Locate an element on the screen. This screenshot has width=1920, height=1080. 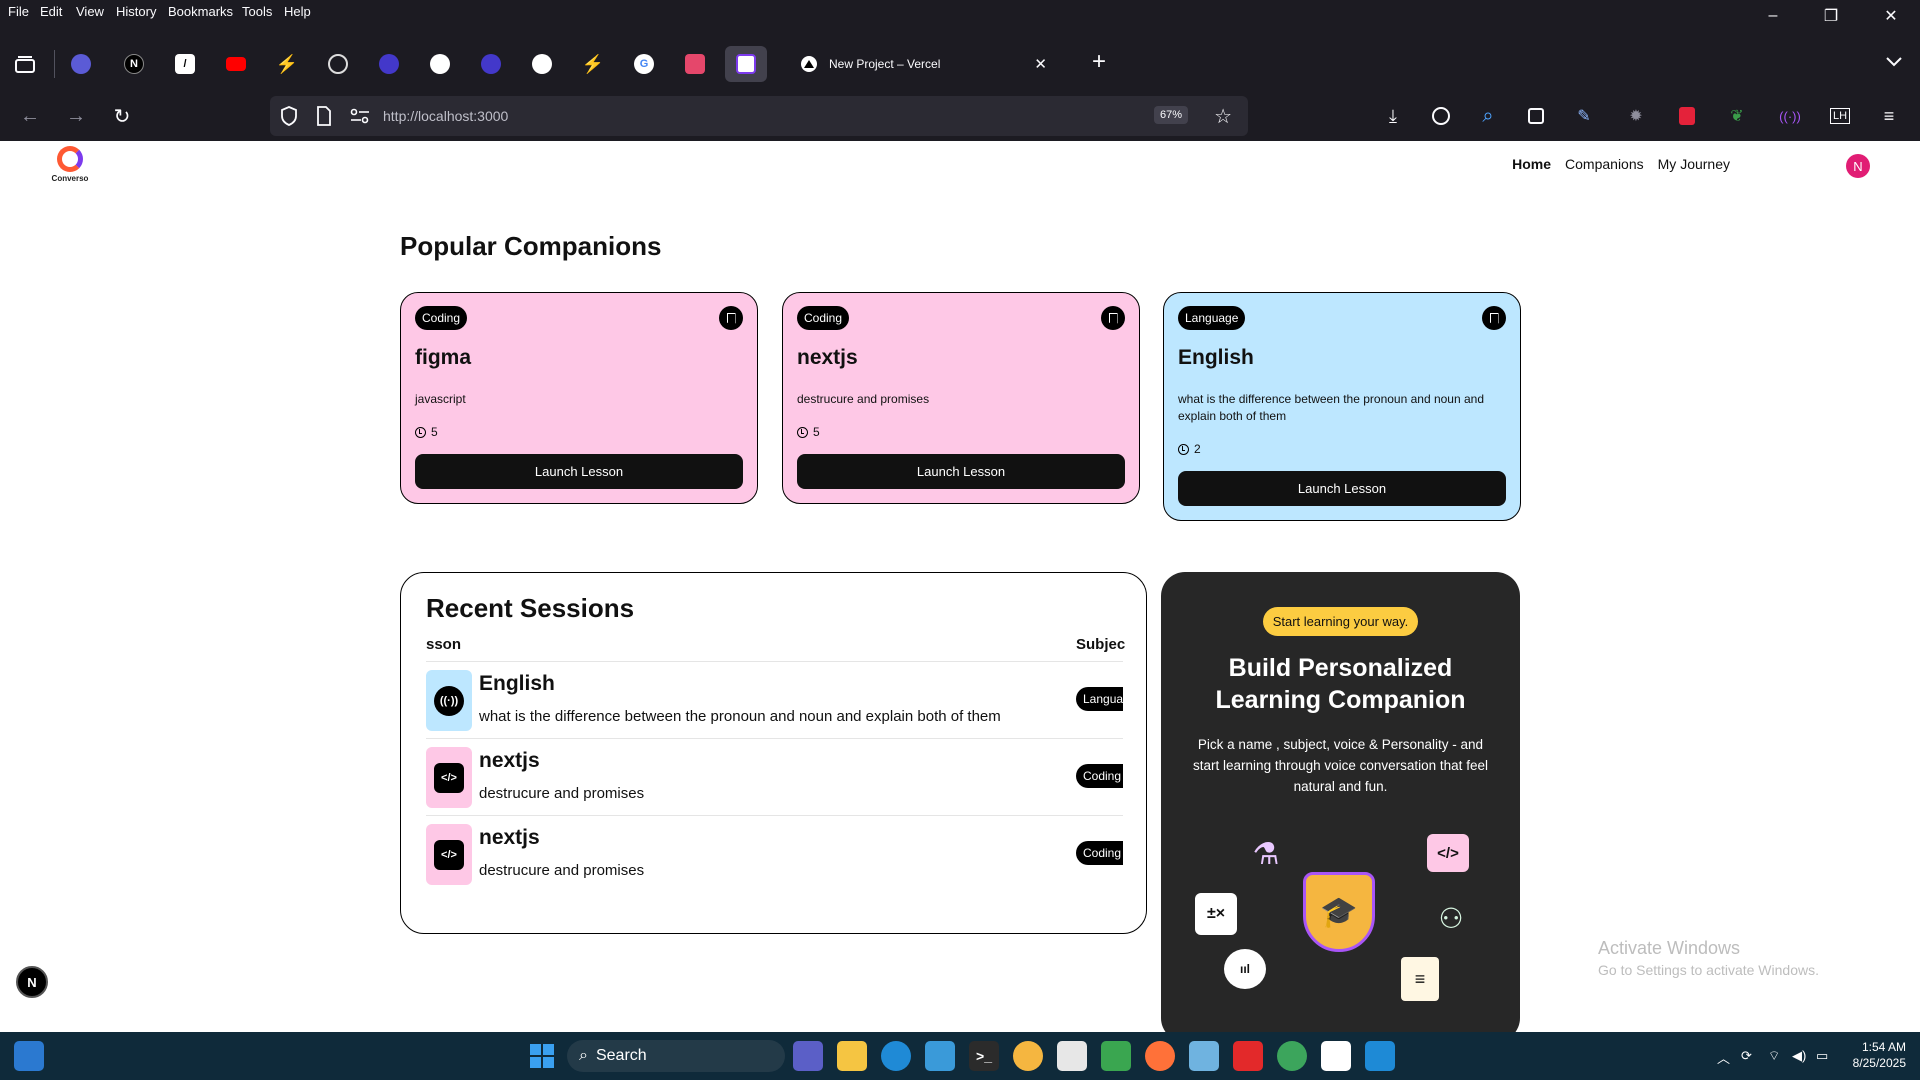
page-icon is located at coordinates (324, 116).